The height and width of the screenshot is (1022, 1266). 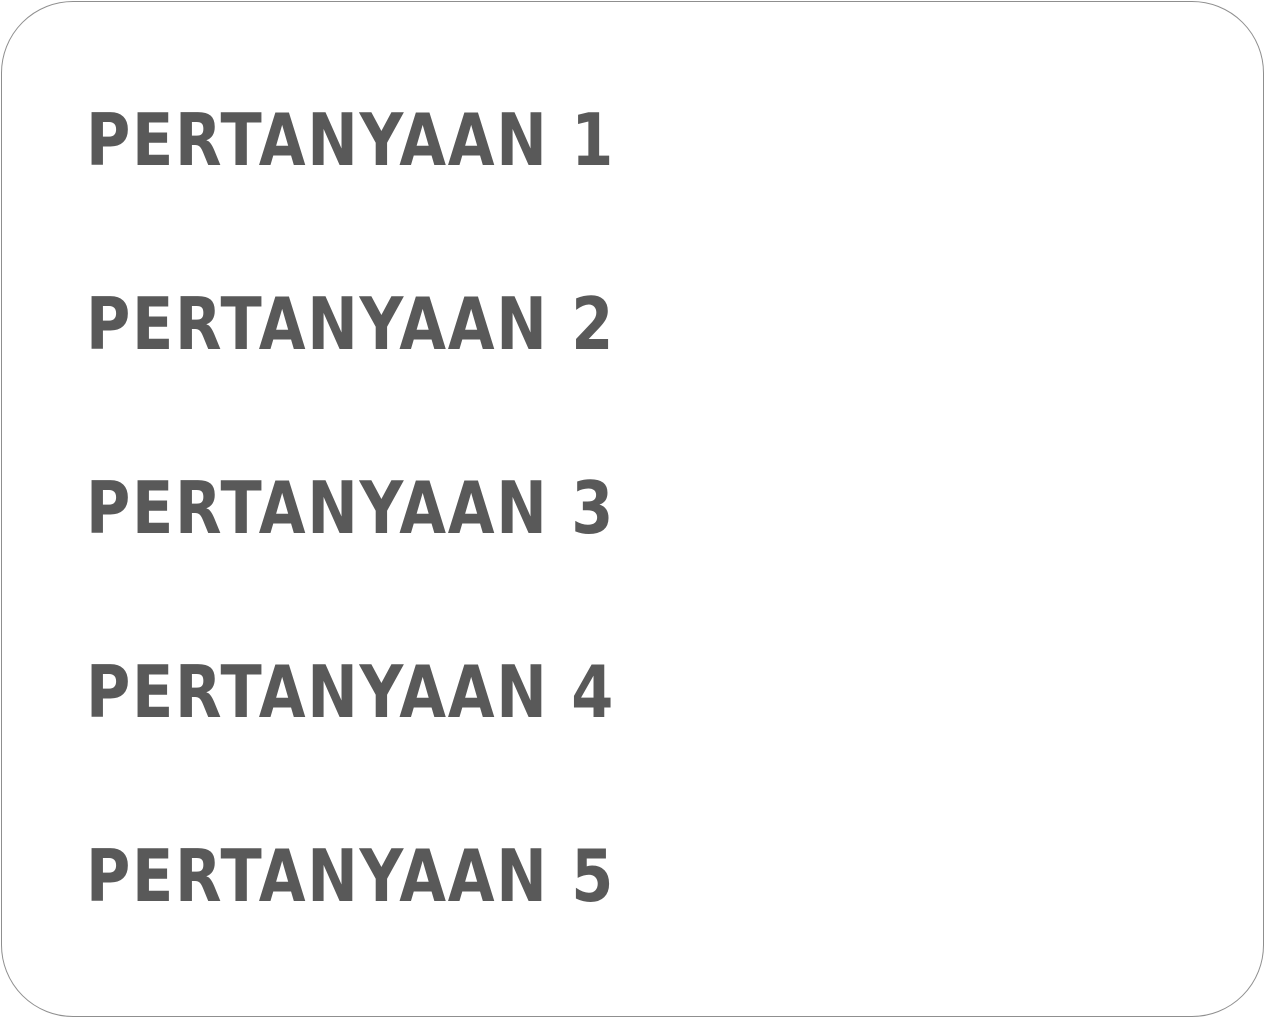 I want to click on question-item-3: PERTANYAAN 3, so click(x=401, y=562).